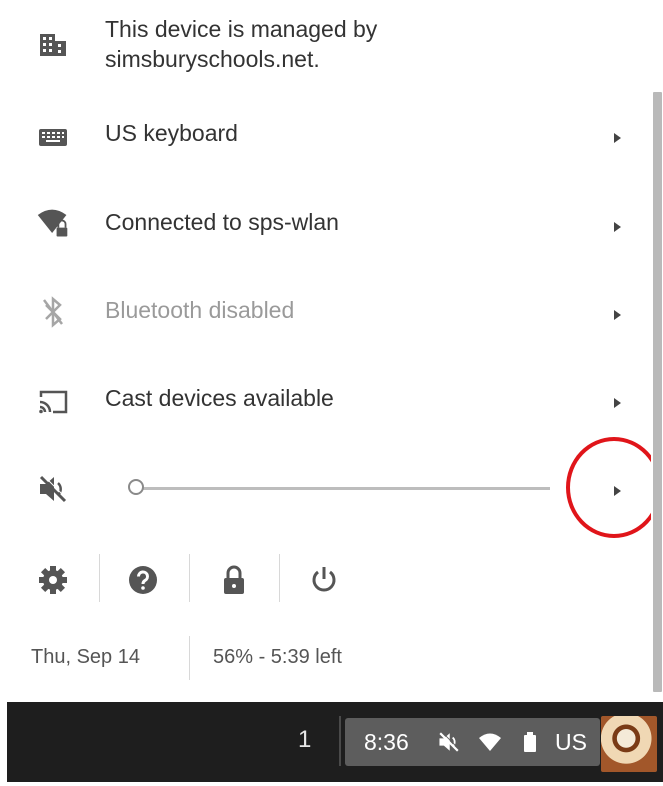  What do you see at coordinates (53, 312) in the screenshot?
I see `bluetooth-disabled-icon` at bounding box center [53, 312].